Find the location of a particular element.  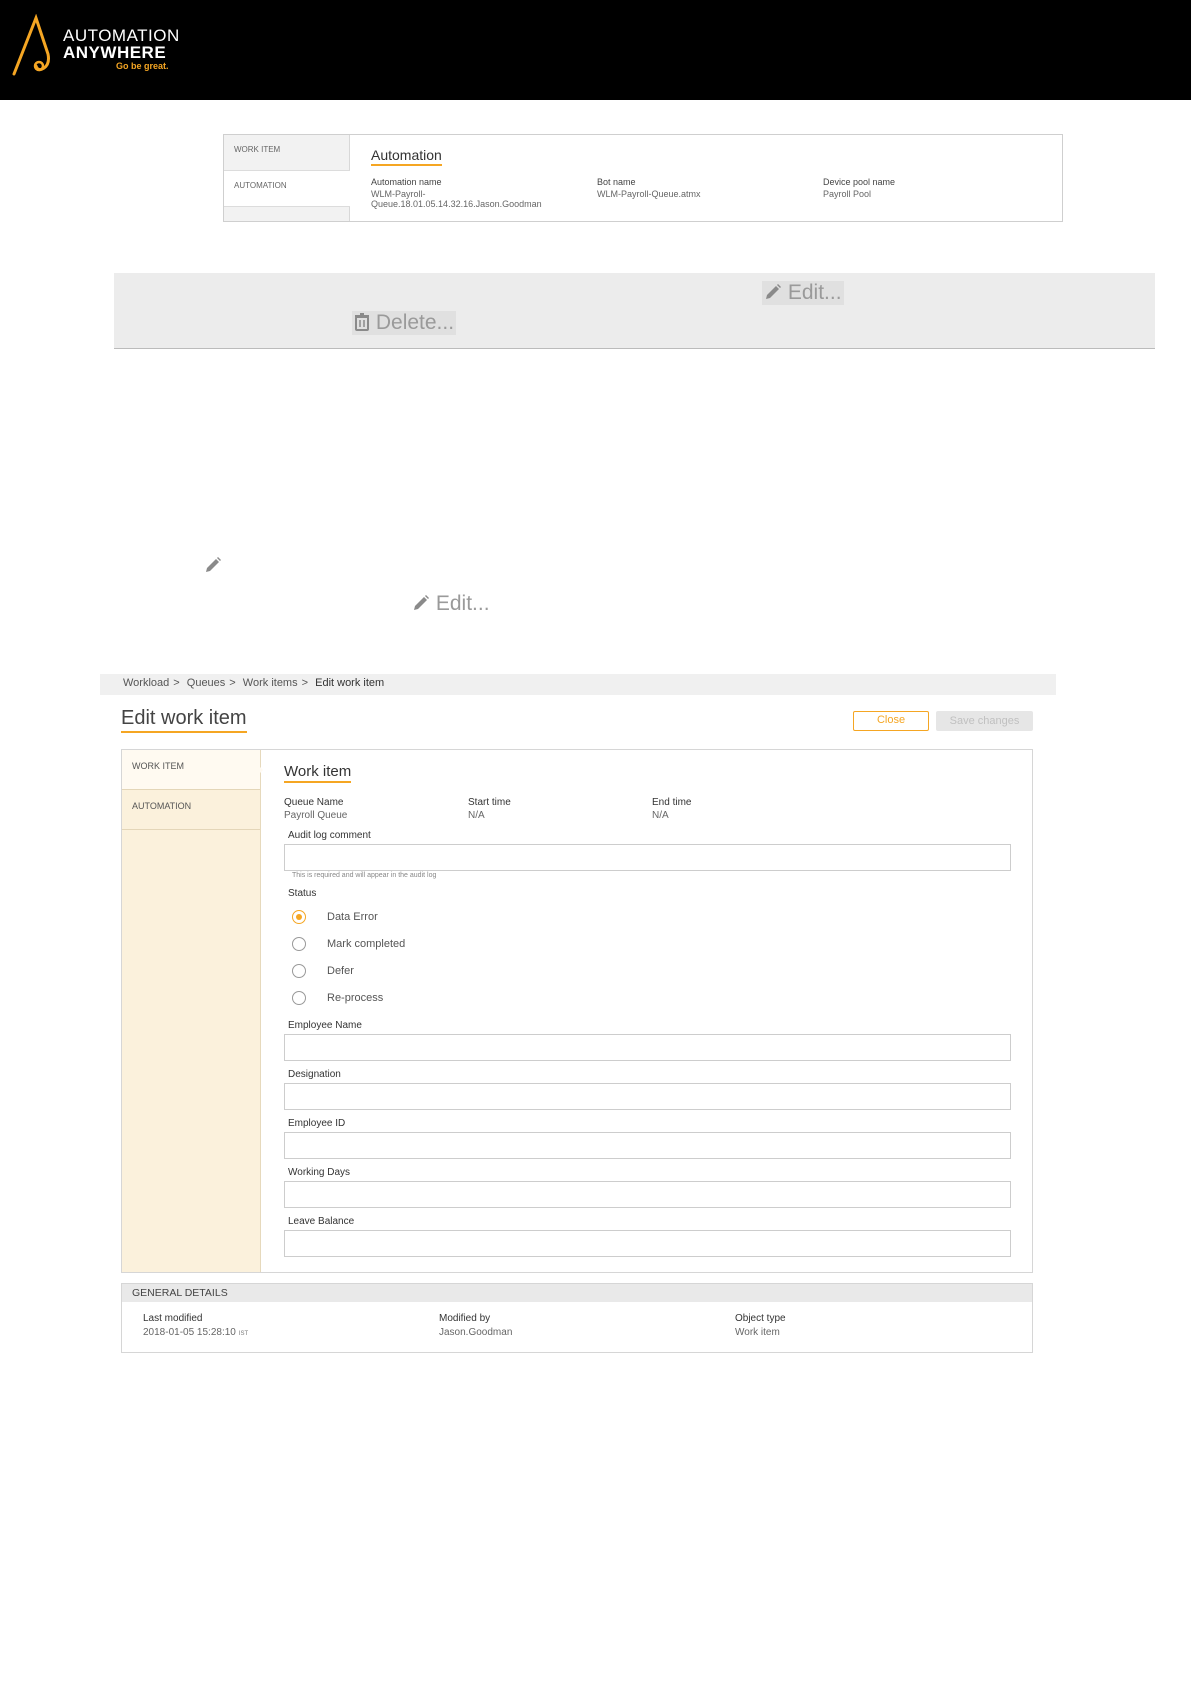

status-option-label: Defer is located at coordinates (340, 971).